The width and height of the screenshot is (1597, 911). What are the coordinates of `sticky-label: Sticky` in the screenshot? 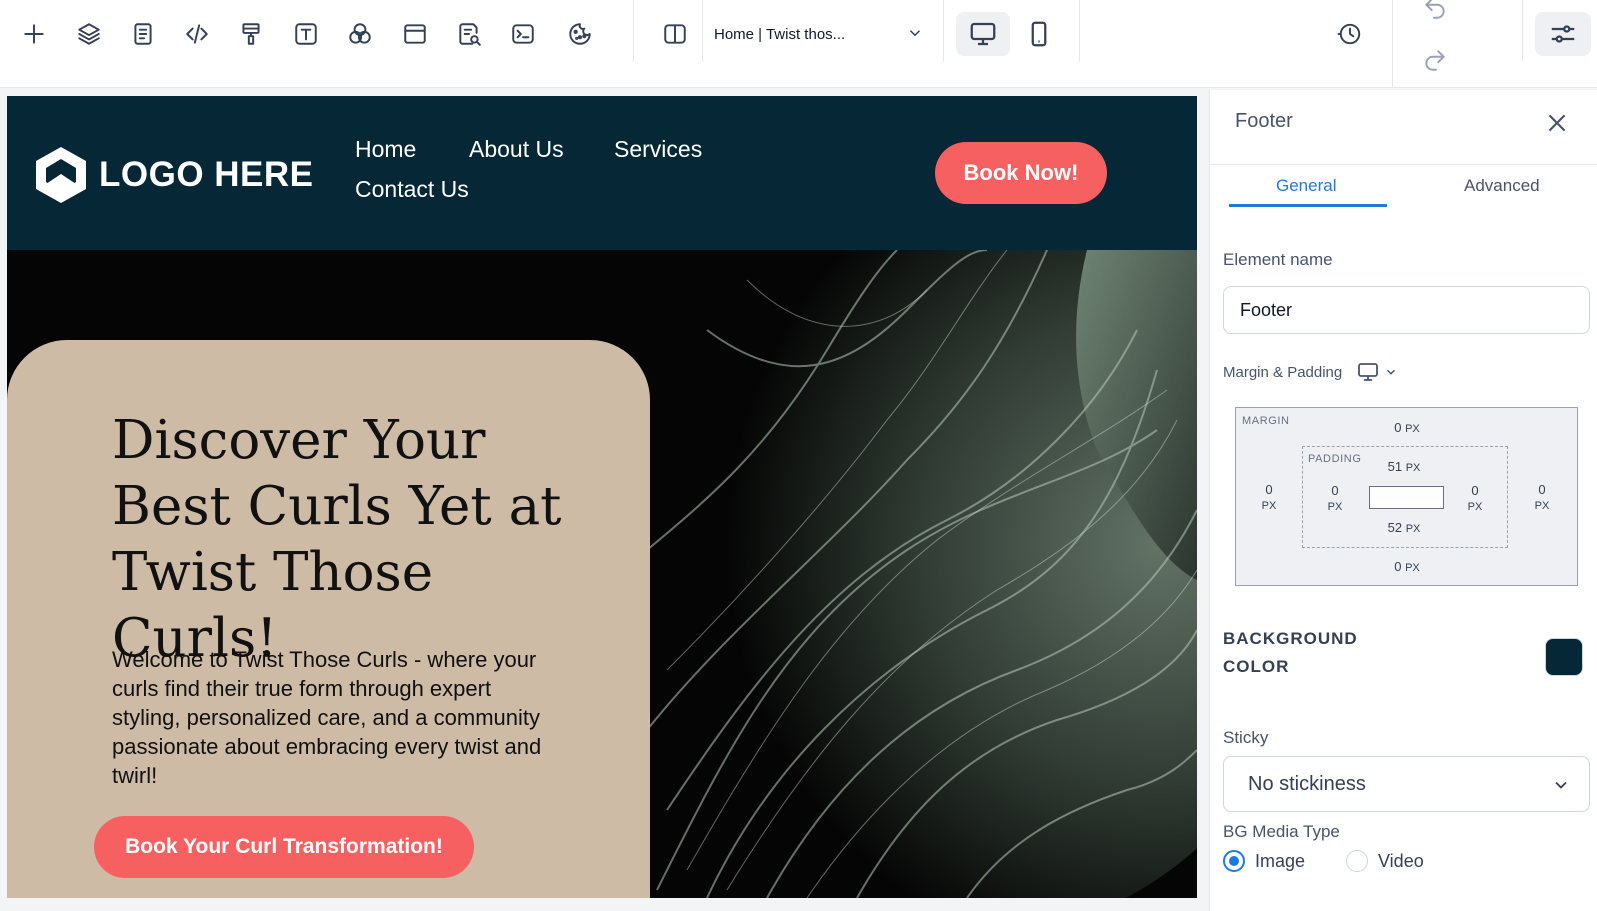 It's located at (1246, 737).